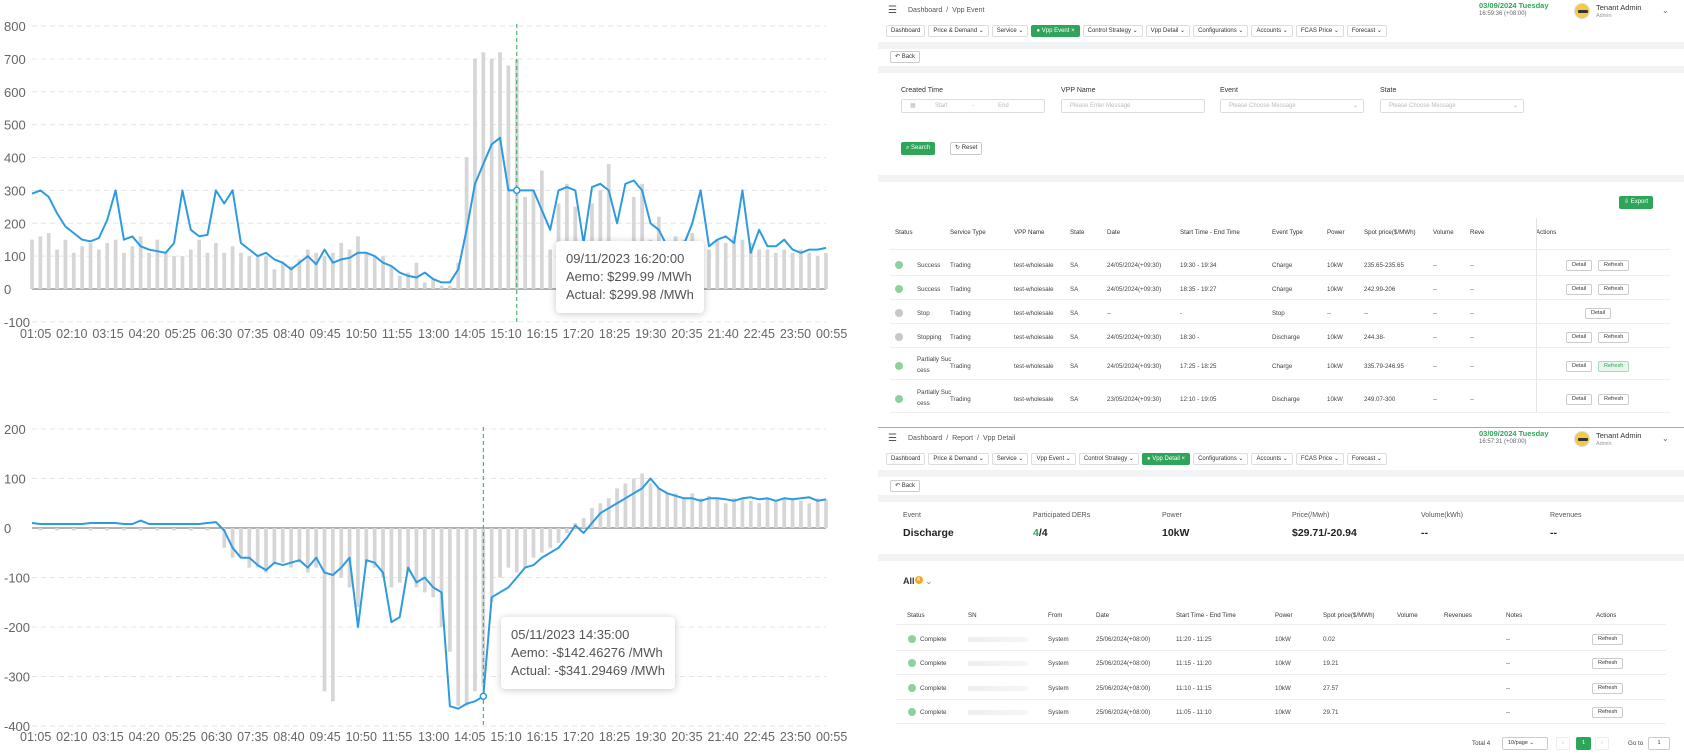 Image resolution: width=1684 pixels, height=756 pixels. Describe the element at coordinates (960, 265) in the screenshot. I see `cell-service: Trading` at that location.